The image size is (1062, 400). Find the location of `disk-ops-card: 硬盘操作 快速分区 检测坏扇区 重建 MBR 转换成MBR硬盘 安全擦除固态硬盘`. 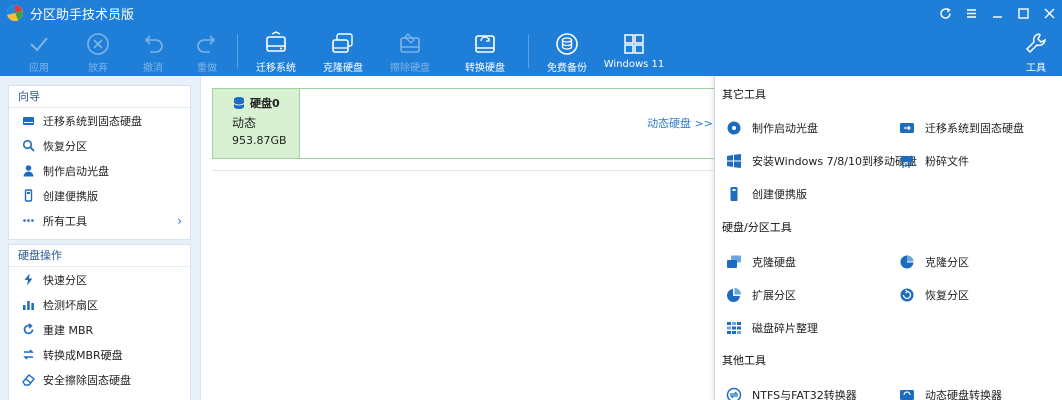

disk-ops-card: 硬盘操作 快速分区 检测坏扇区 重建 MBR 转换成MBR硬盘 安全擦除固态硬盘 is located at coordinates (99, 322).